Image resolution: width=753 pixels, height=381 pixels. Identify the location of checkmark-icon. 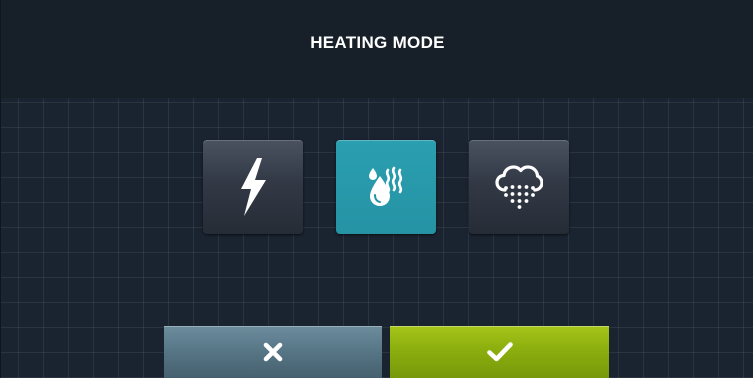
(499, 352).